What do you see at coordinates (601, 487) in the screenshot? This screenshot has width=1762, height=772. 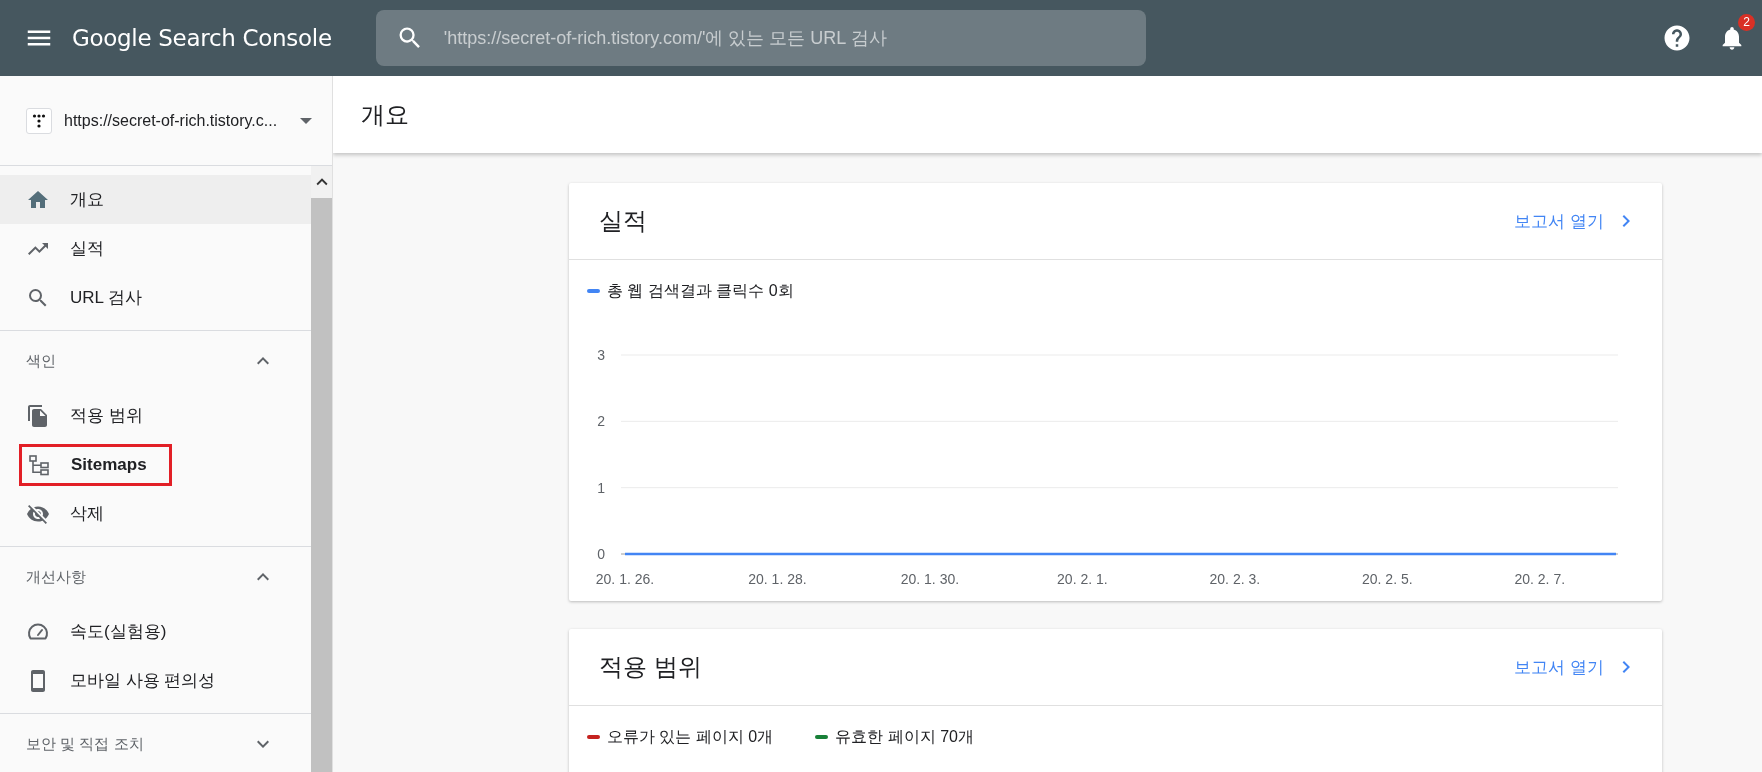 I see `y-tick-label: 1` at bounding box center [601, 487].